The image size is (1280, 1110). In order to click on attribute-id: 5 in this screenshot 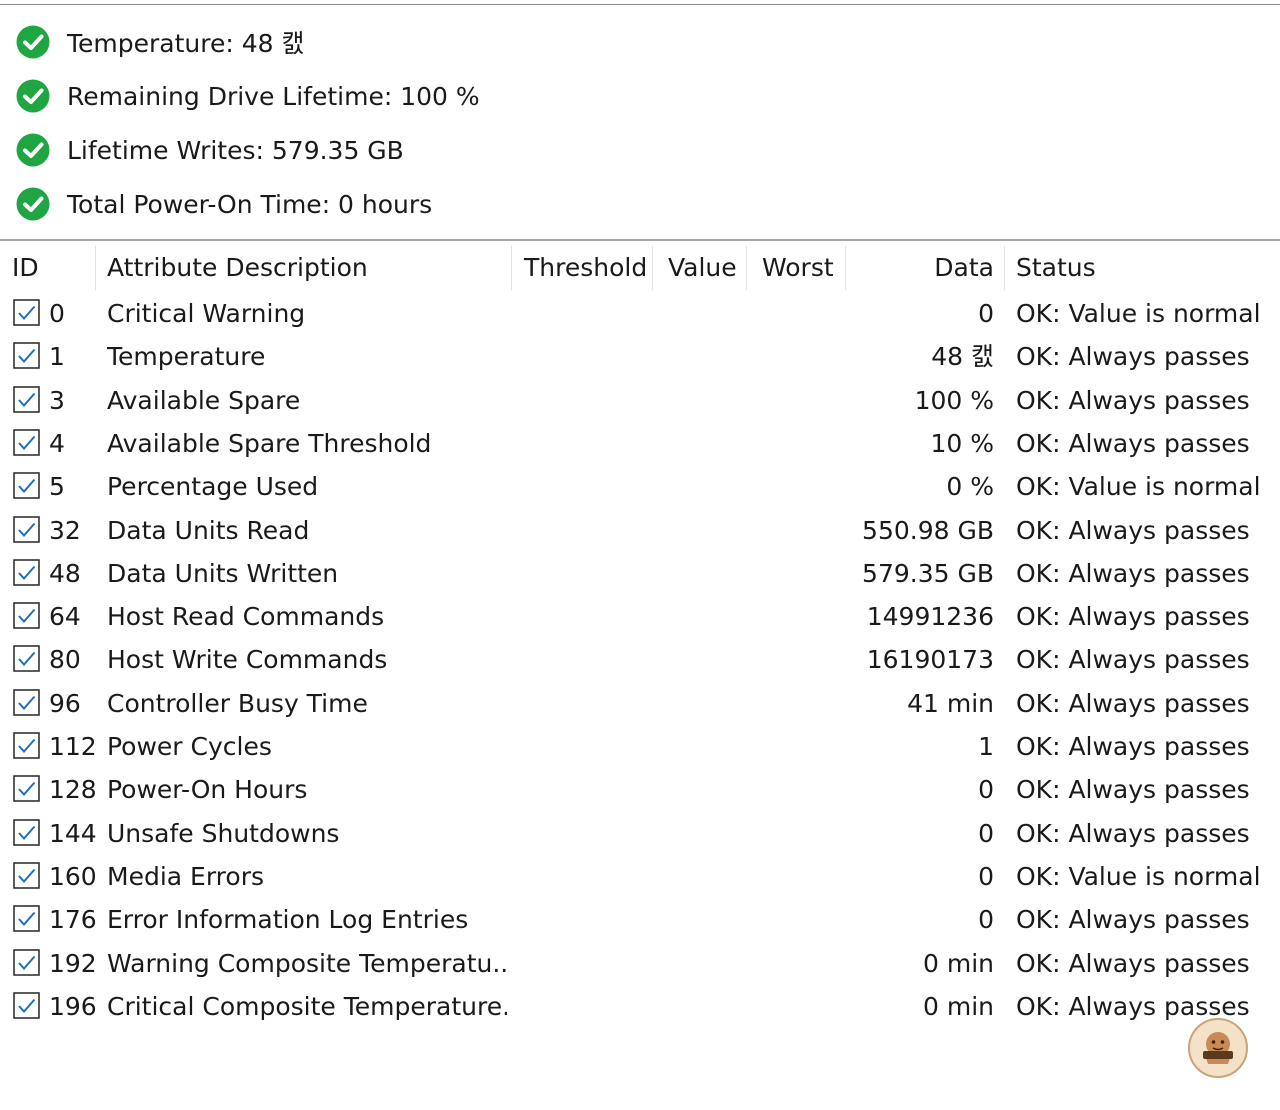, I will do `click(57, 487)`.